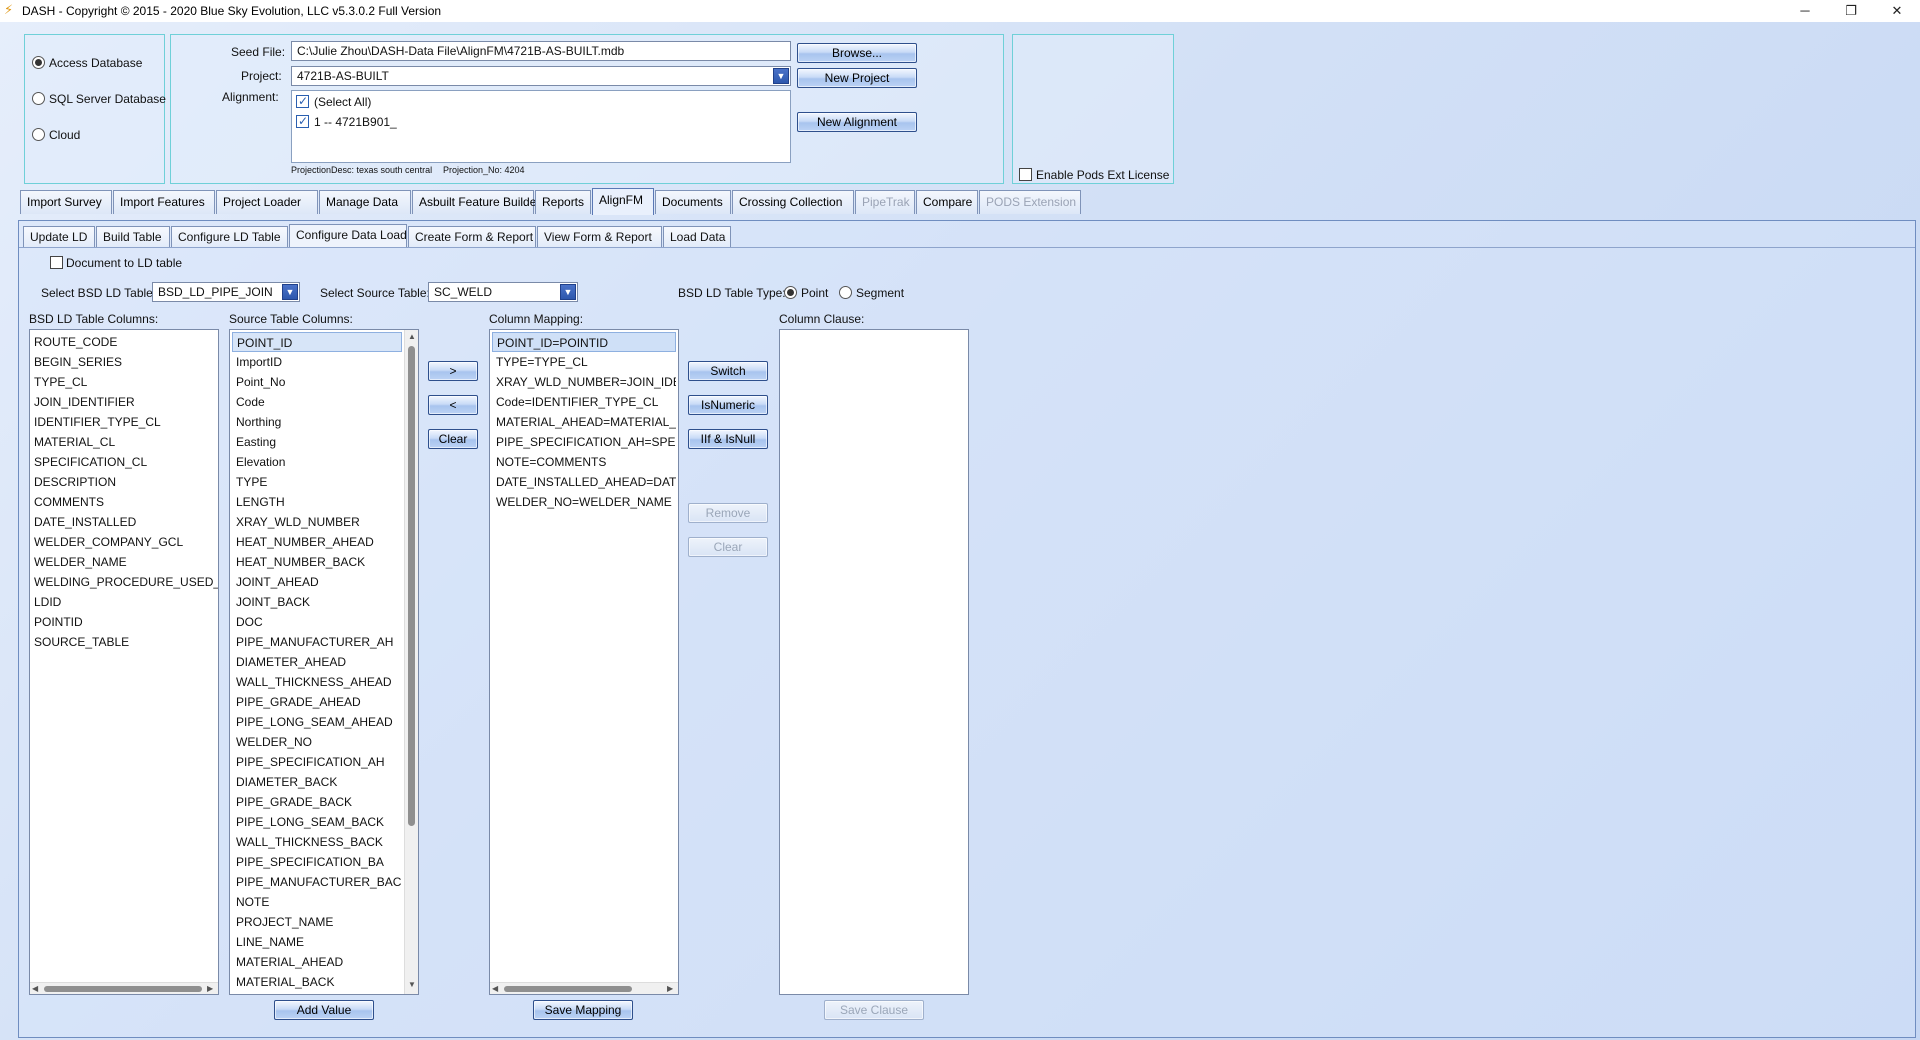  I want to click on bsd-column-item: BEGIN_SERIES, so click(124, 362).